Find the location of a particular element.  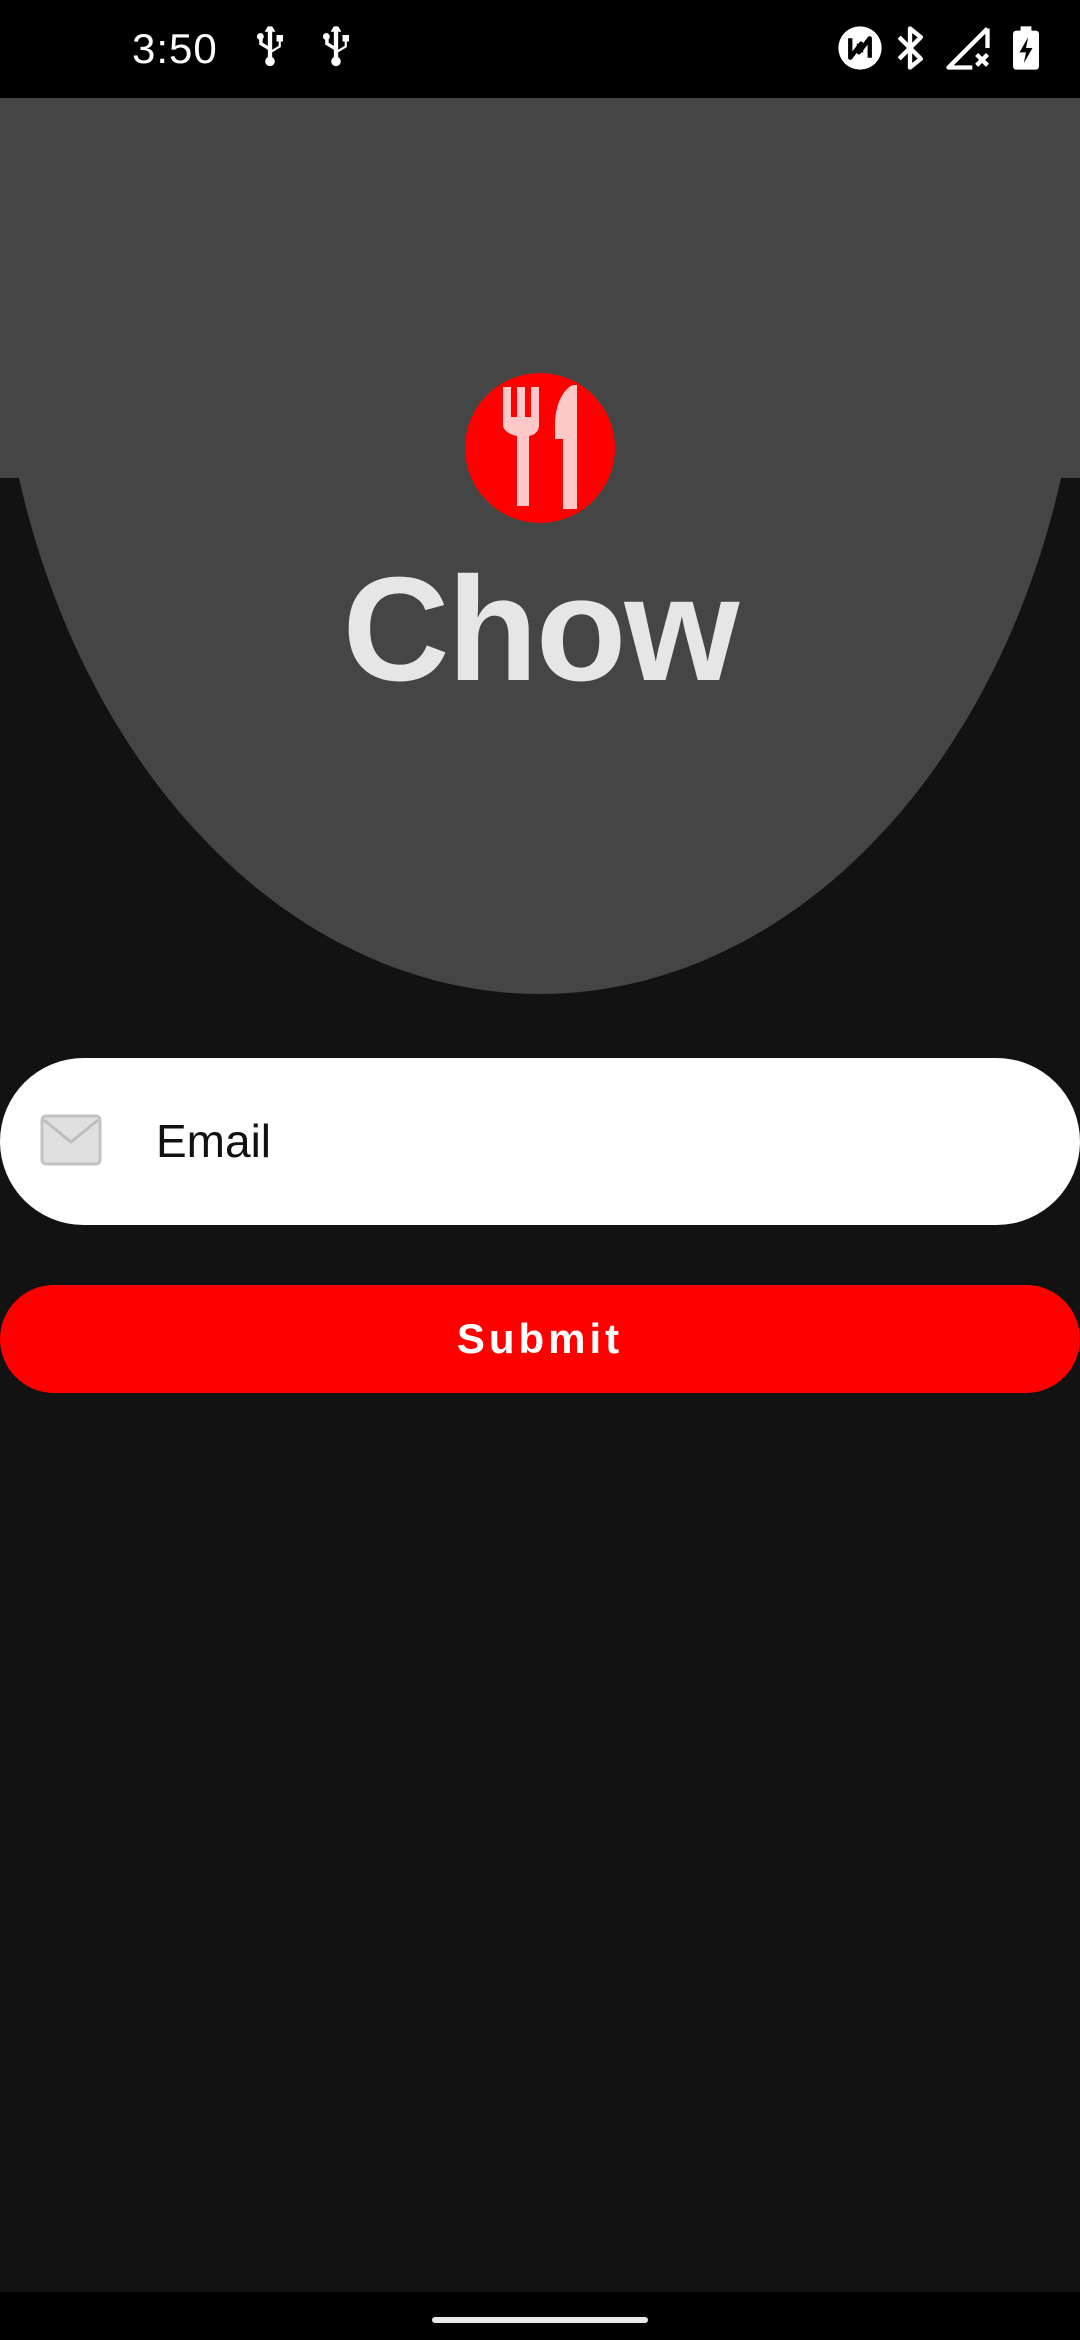

submit-button: Submit is located at coordinates (540, 1339).